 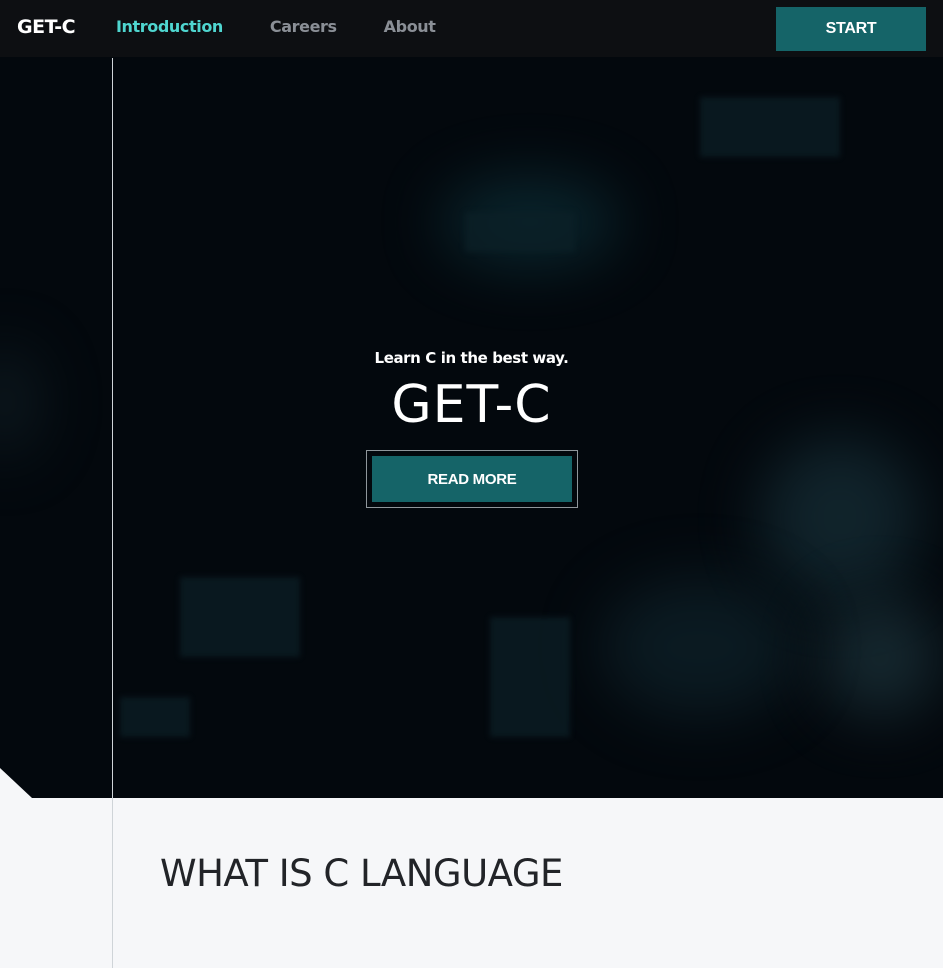 I want to click on hero-tagline: Learn C in the best way., so click(x=471, y=358).